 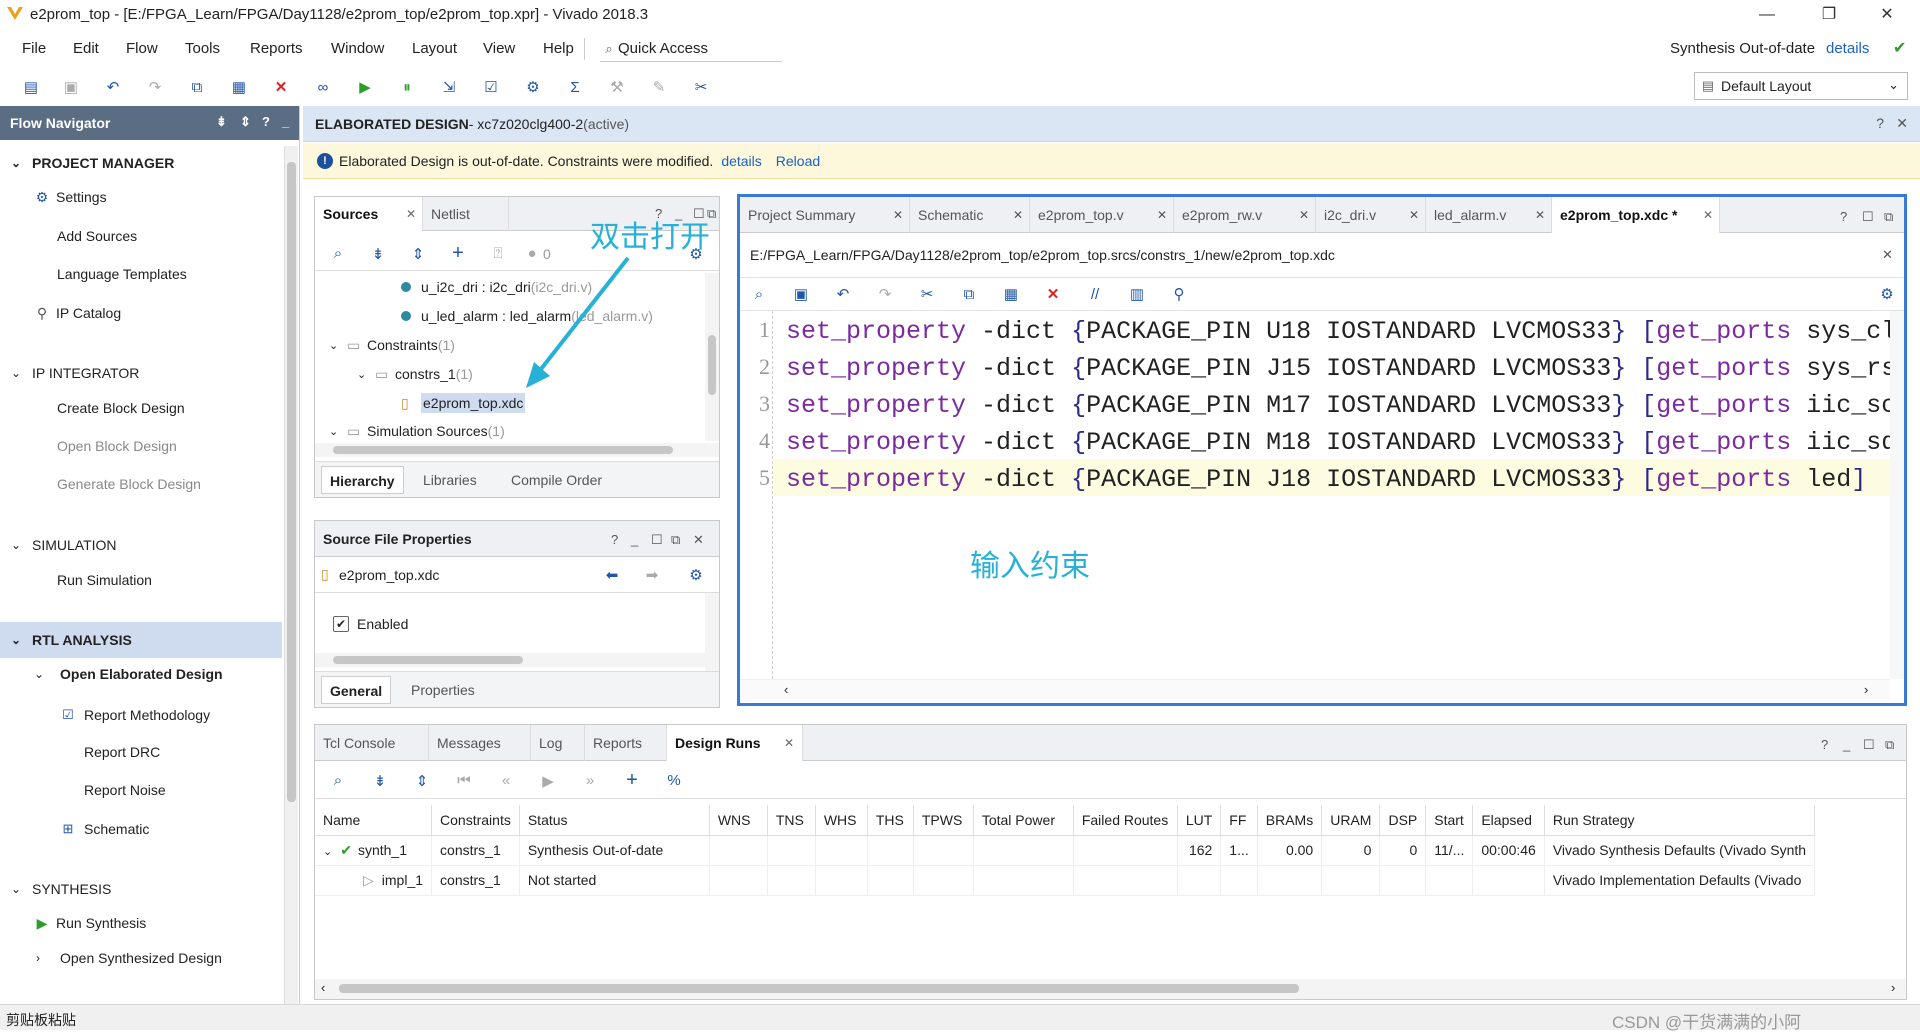 I want to click on play-icon: ▶, so click(x=548, y=781).